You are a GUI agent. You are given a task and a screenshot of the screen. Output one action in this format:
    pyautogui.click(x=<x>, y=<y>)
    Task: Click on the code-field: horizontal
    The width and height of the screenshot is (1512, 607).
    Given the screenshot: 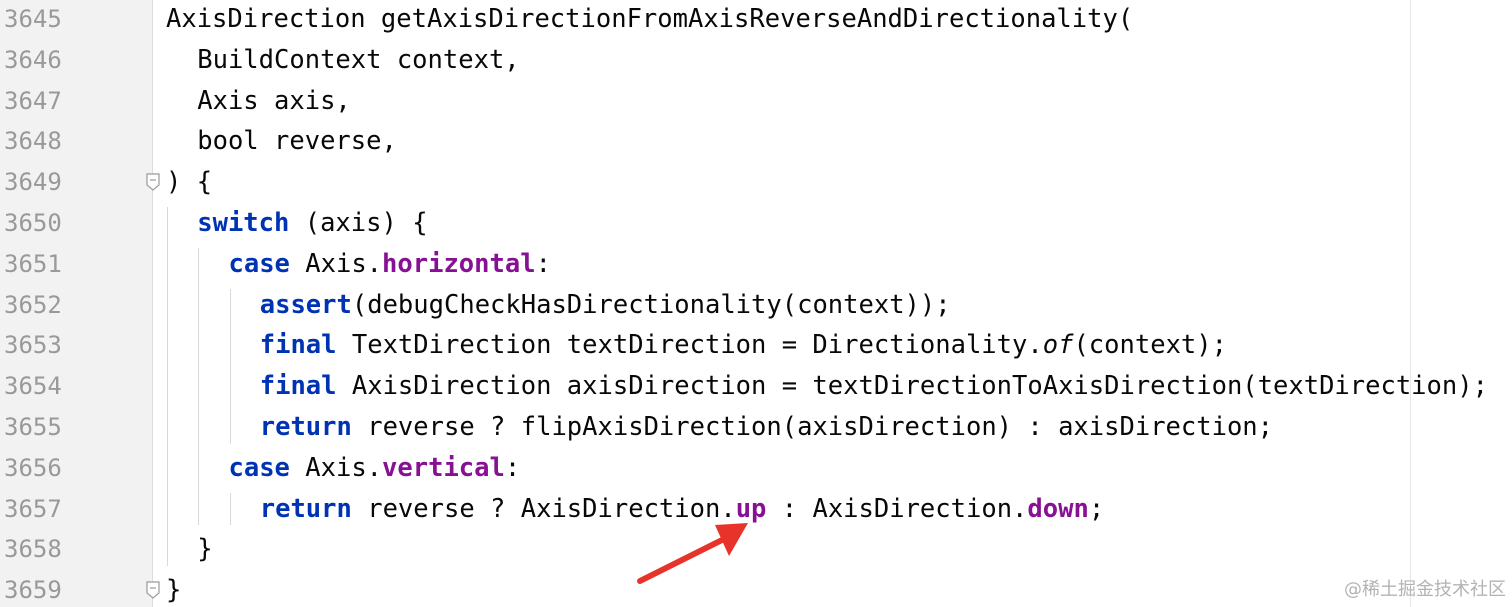 What is the action you would take?
    pyautogui.click(x=459, y=263)
    